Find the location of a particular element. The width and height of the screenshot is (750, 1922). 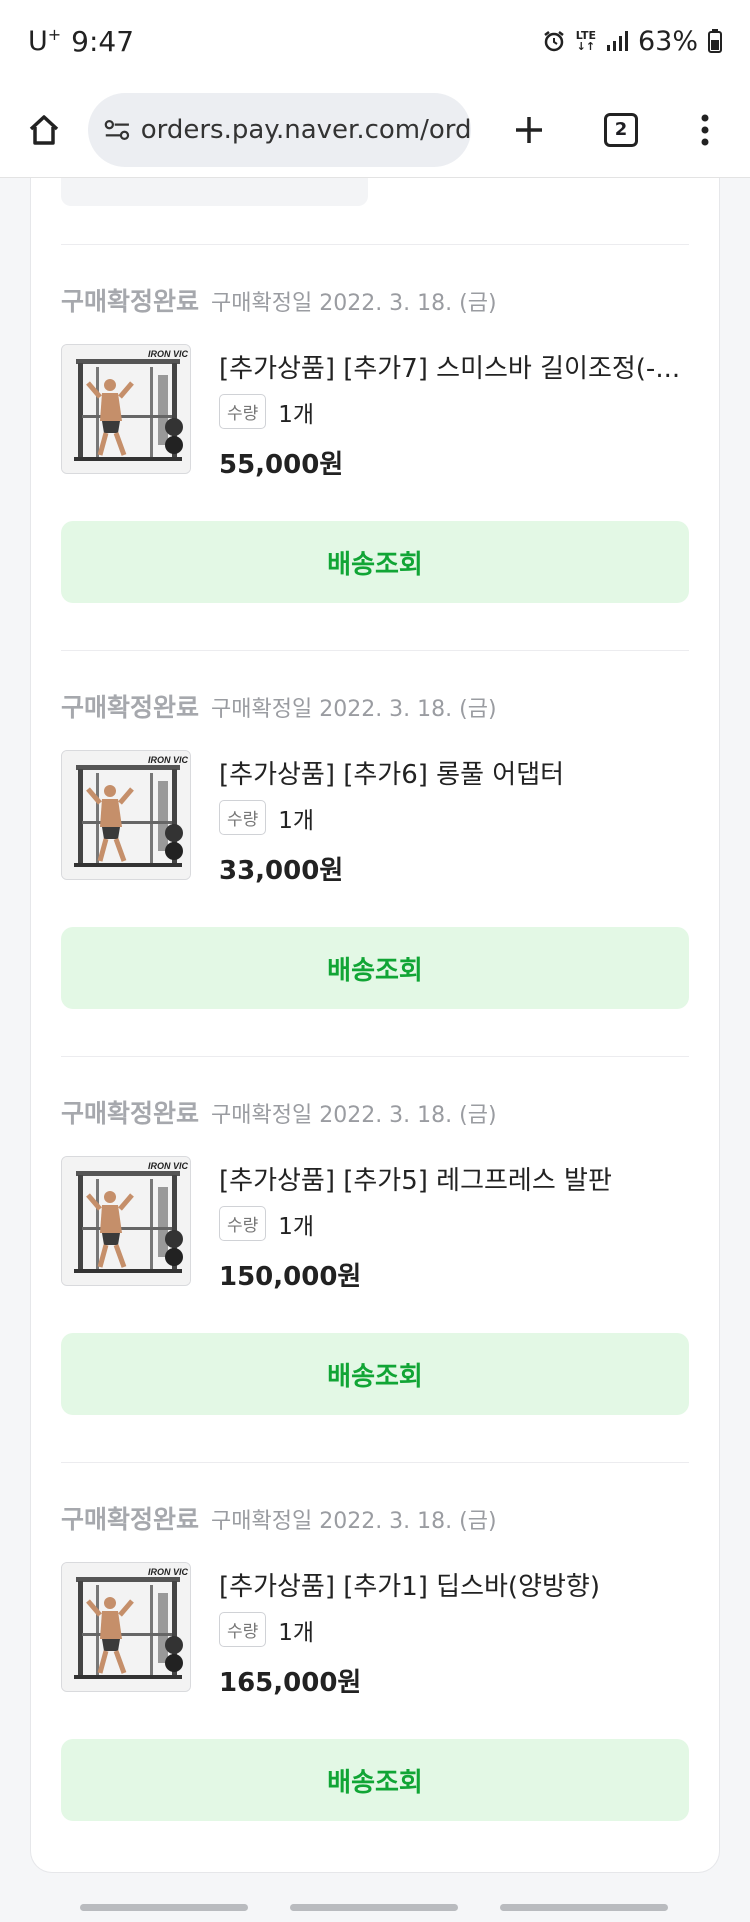

product-name: [추가상품] [추가1] 딥스바(양방향) is located at coordinates (454, 1584).